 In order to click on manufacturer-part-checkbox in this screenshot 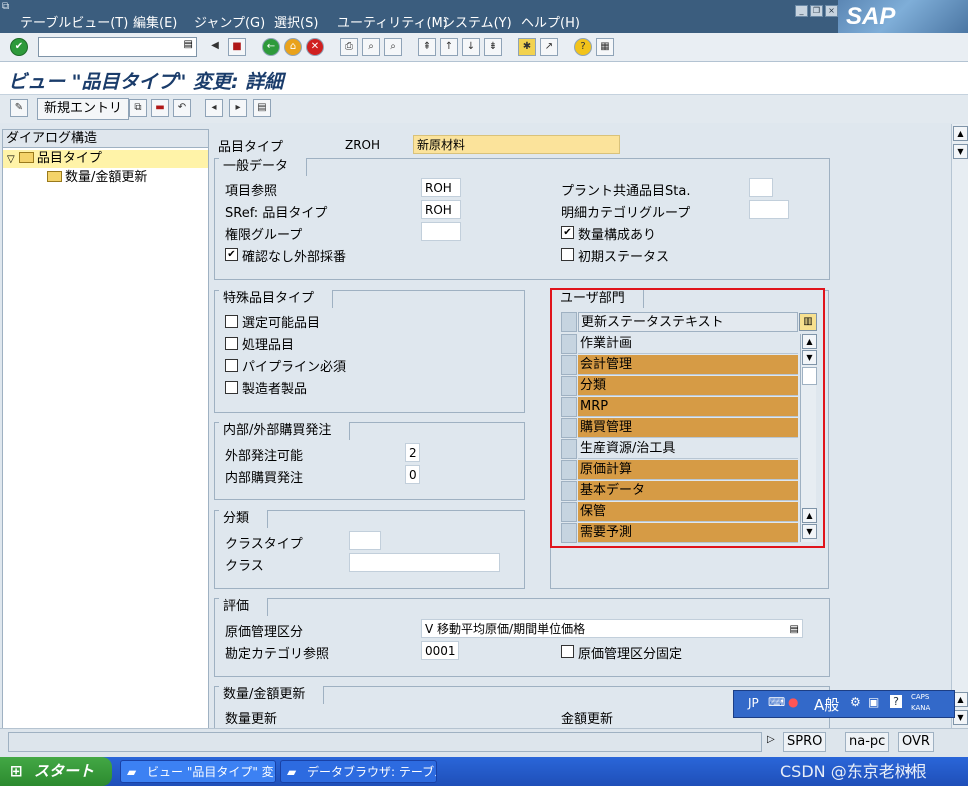, I will do `click(231, 387)`.